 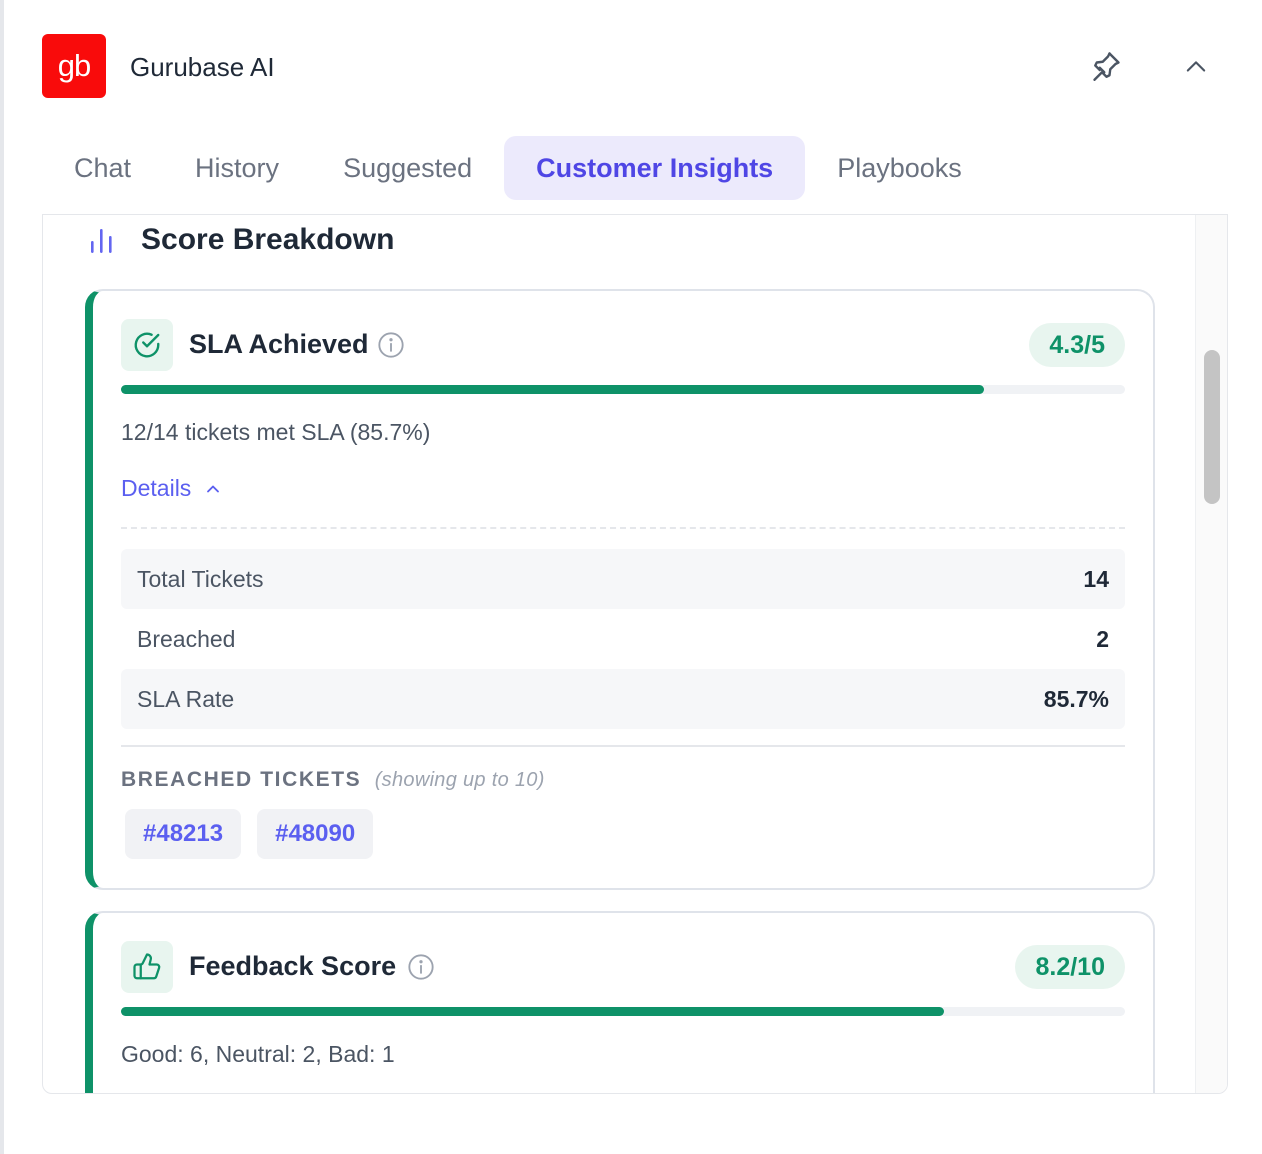 I want to click on sla-icon-badge, so click(x=147, y=345).